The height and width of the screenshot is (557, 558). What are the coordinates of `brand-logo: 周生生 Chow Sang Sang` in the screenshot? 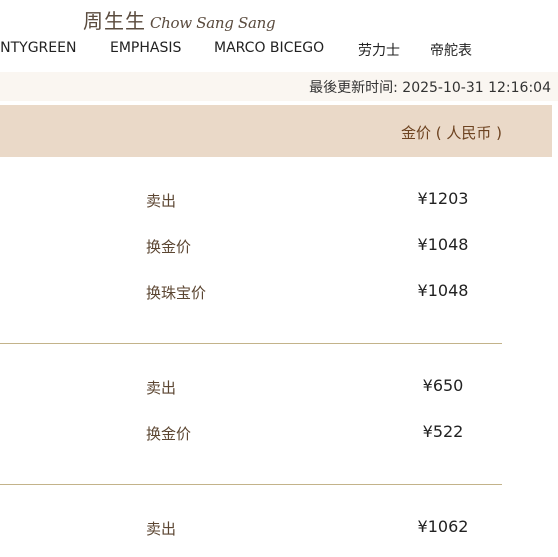 It's located at (179, 19).